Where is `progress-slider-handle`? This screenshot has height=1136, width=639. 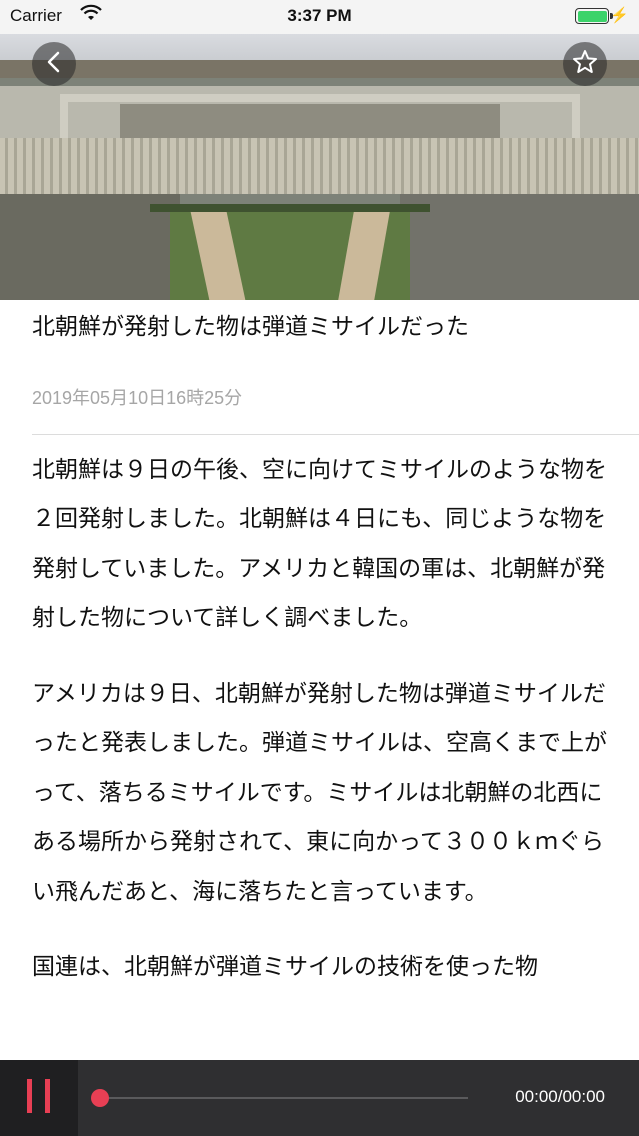
progress-slider-handle is located at coordinates (100, 1098).